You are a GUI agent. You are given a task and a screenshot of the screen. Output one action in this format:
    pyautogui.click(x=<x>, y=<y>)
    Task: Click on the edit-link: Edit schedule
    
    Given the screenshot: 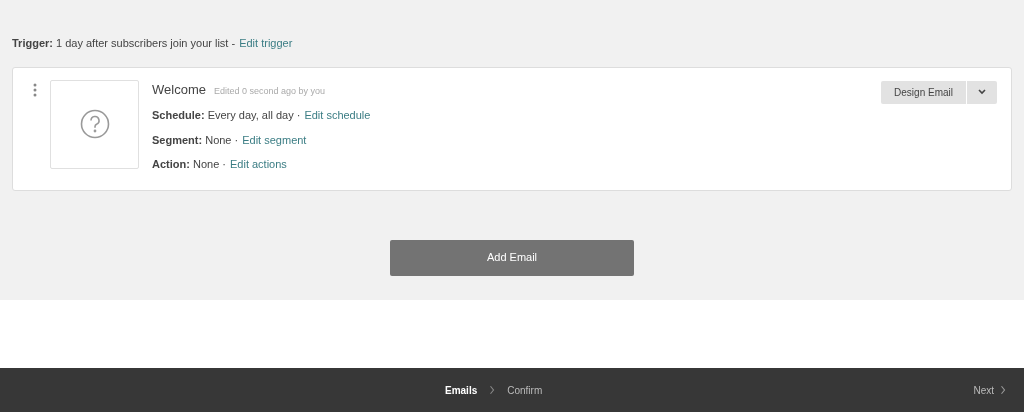 What is the action you would take?
    pyautogui.click(x=337, y=115)
    